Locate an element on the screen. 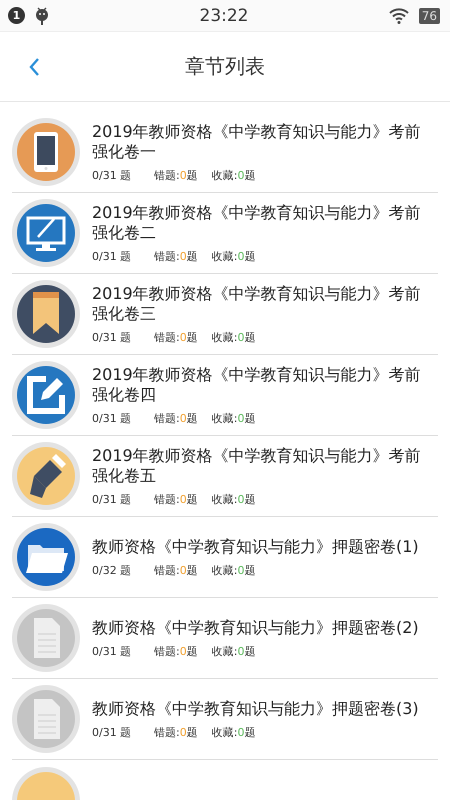 The image size is (450, 800). chapter-title: 教师资格《中学教育知识与能力》押题密卷(3) is located at coordinates (256, 708).